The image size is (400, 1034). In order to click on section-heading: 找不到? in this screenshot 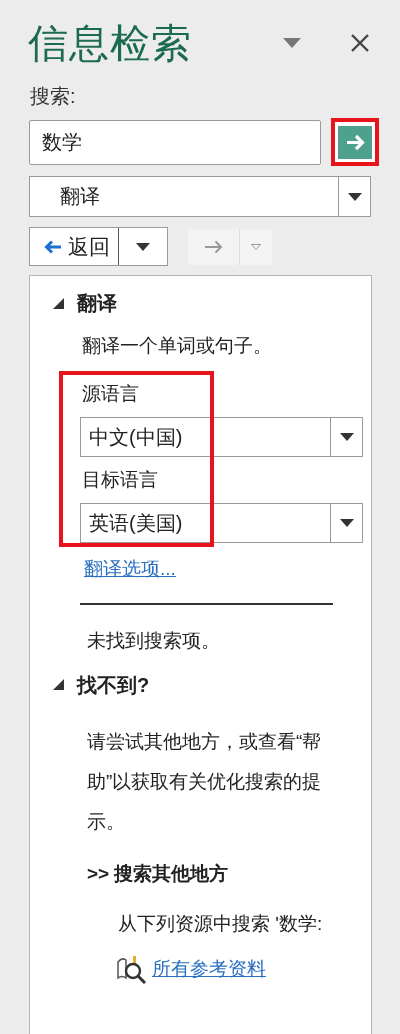, I will do `click(113, 684)`.